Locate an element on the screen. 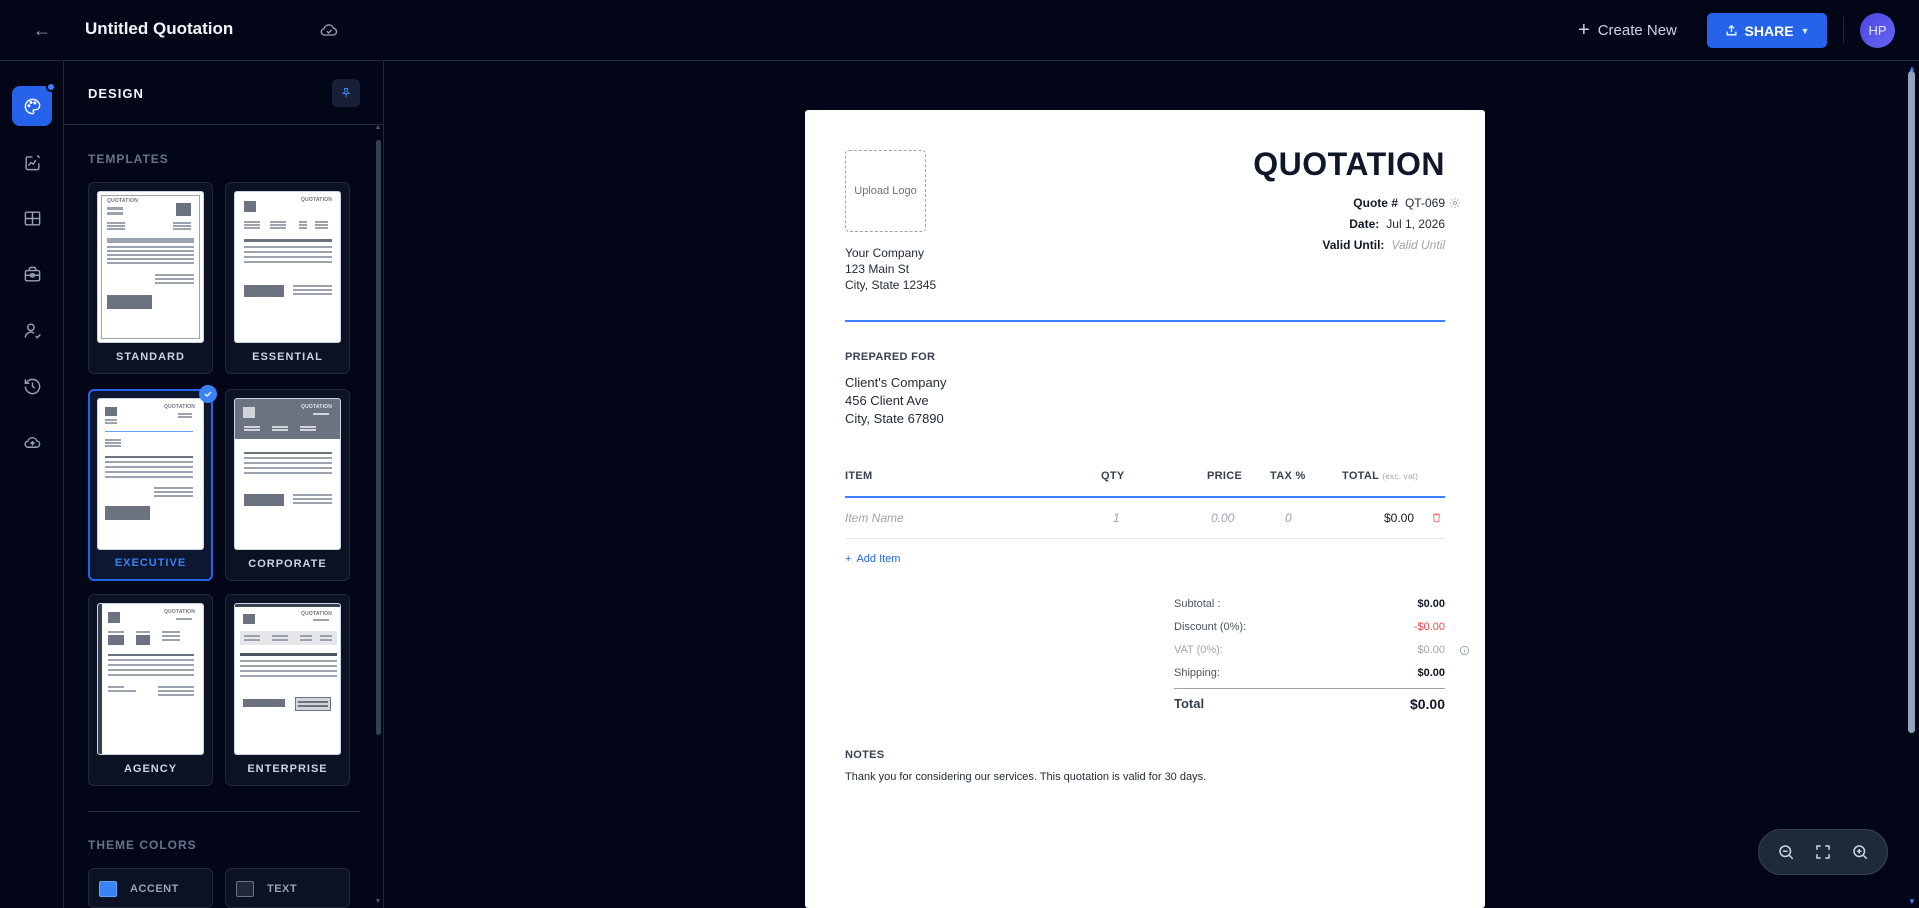  share-button: SHARE ▼ is located at coordinates (1767, 30).